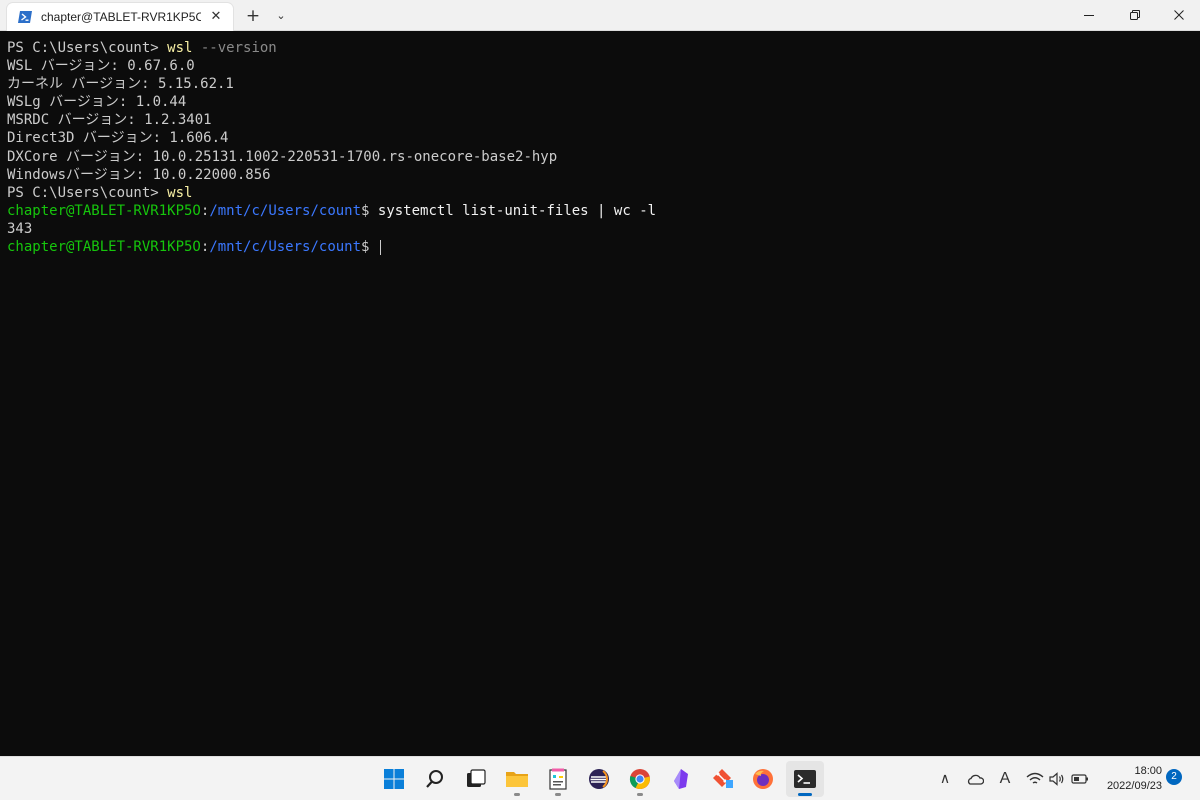  What do you see at coordinates (253, 16) in the screenshot?
I see `new-tab-button: +` at bounding box center [253, 16].